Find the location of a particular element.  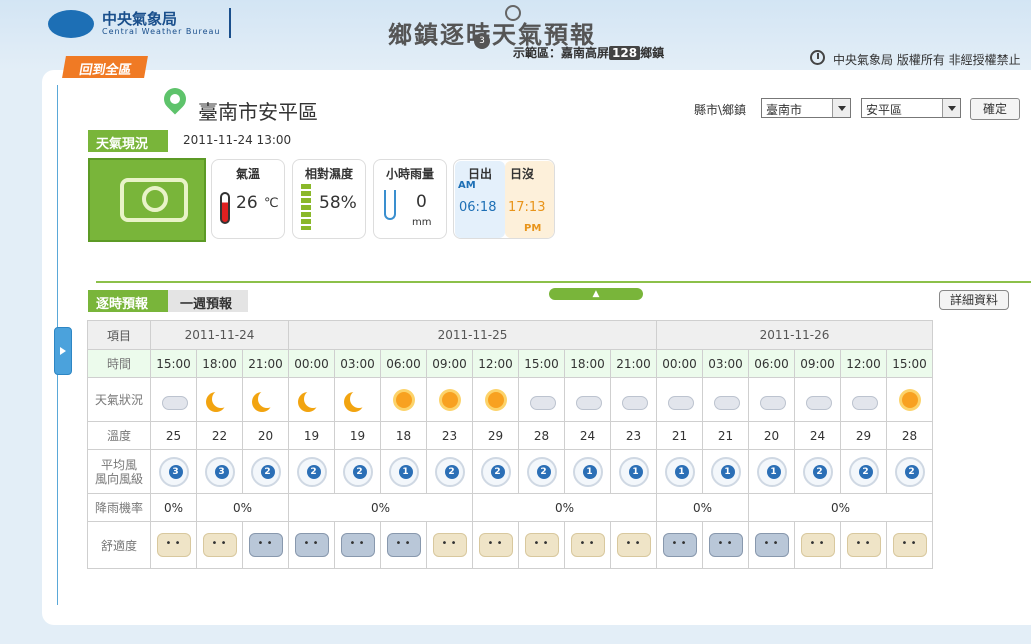

humidity-label: 相對濕度 is located at coordinates (328, 174).